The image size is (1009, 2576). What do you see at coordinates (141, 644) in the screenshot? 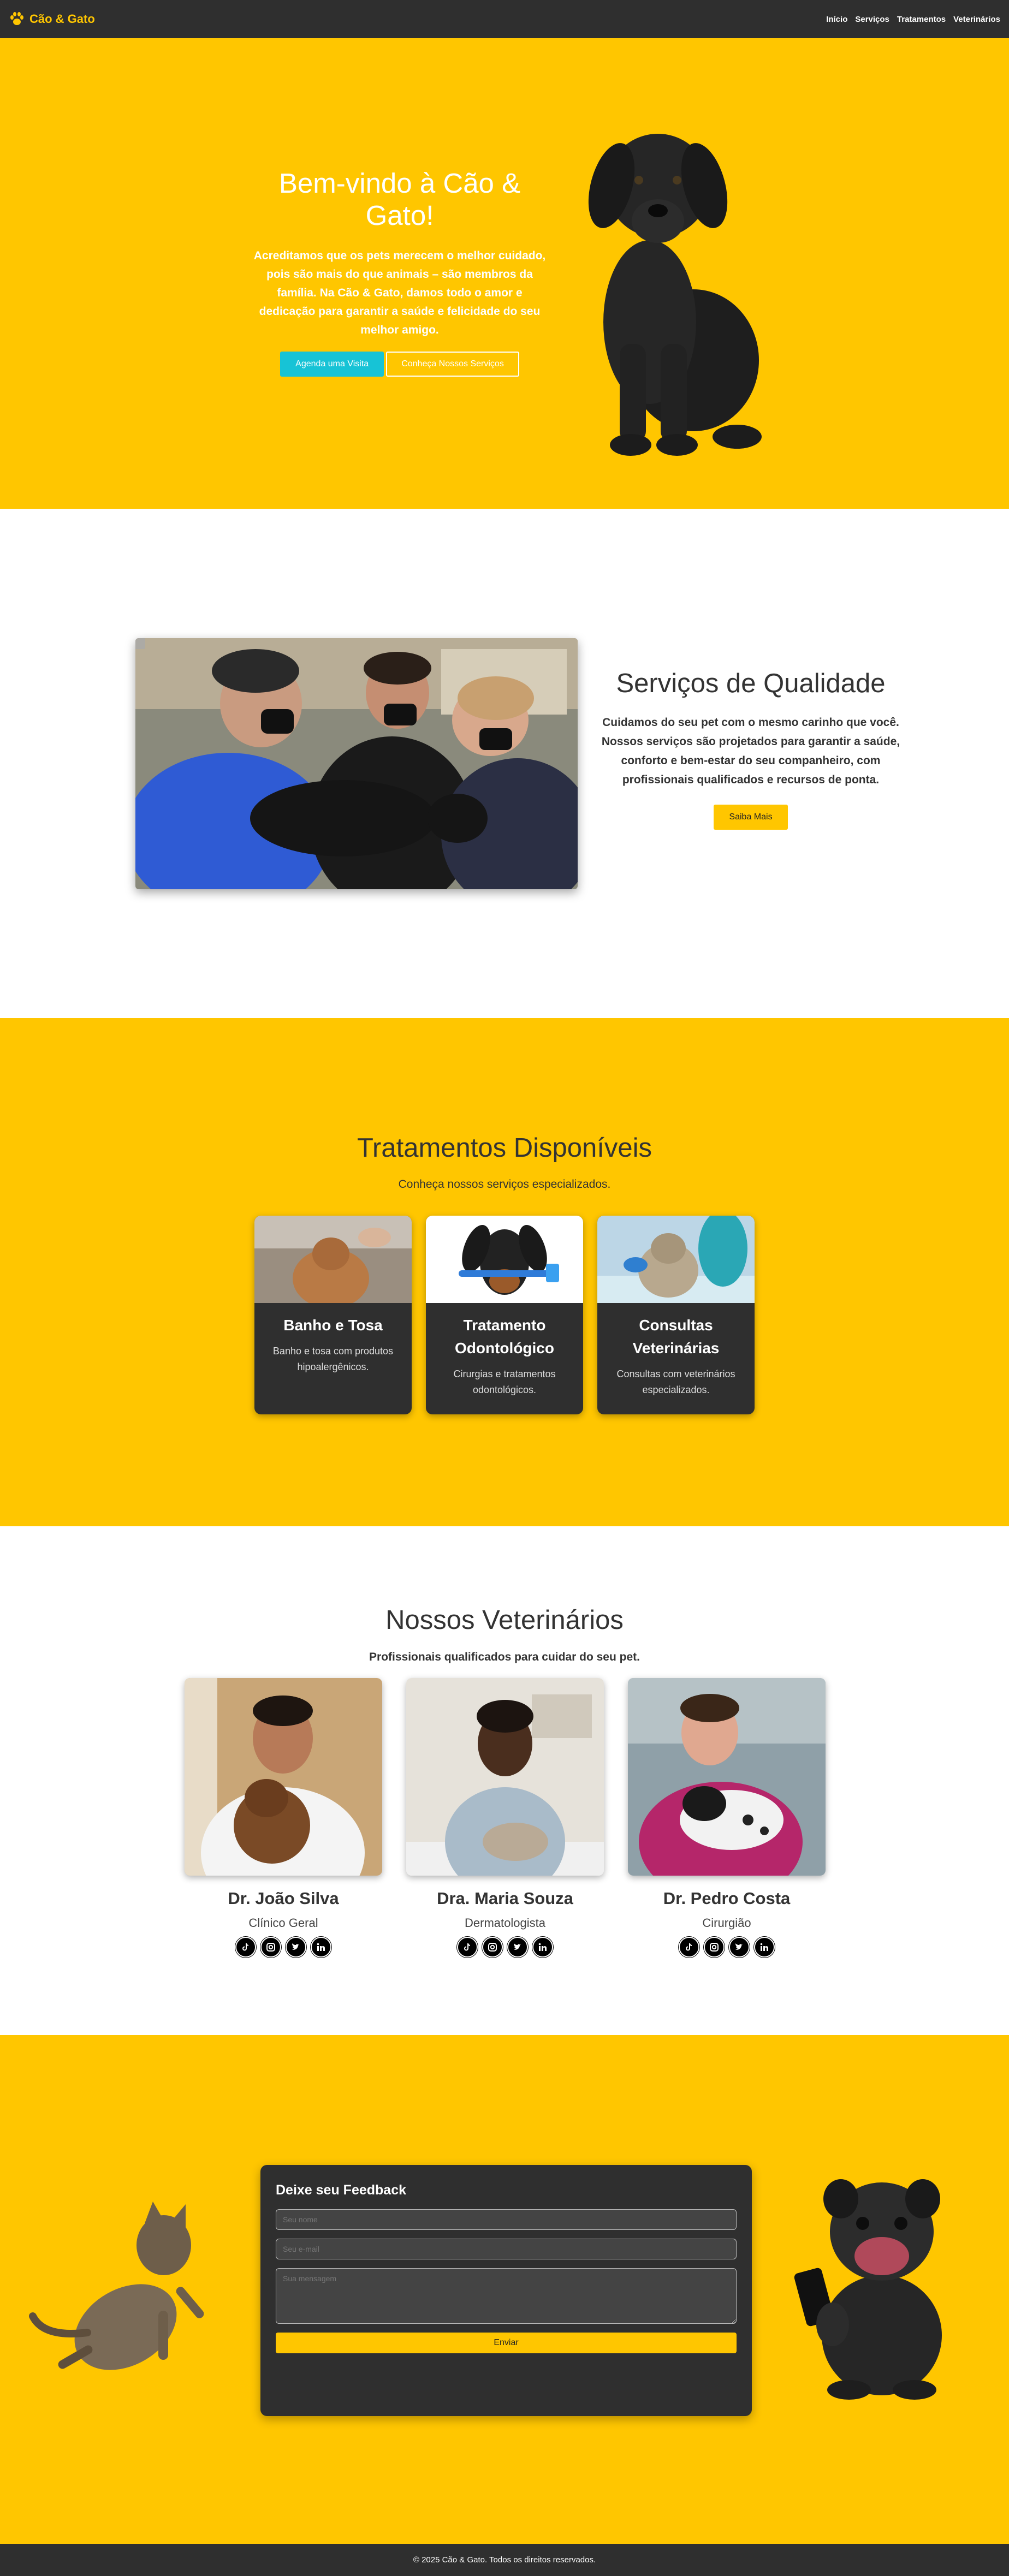
I see `expand-icon` at bounding box center [141, 644].